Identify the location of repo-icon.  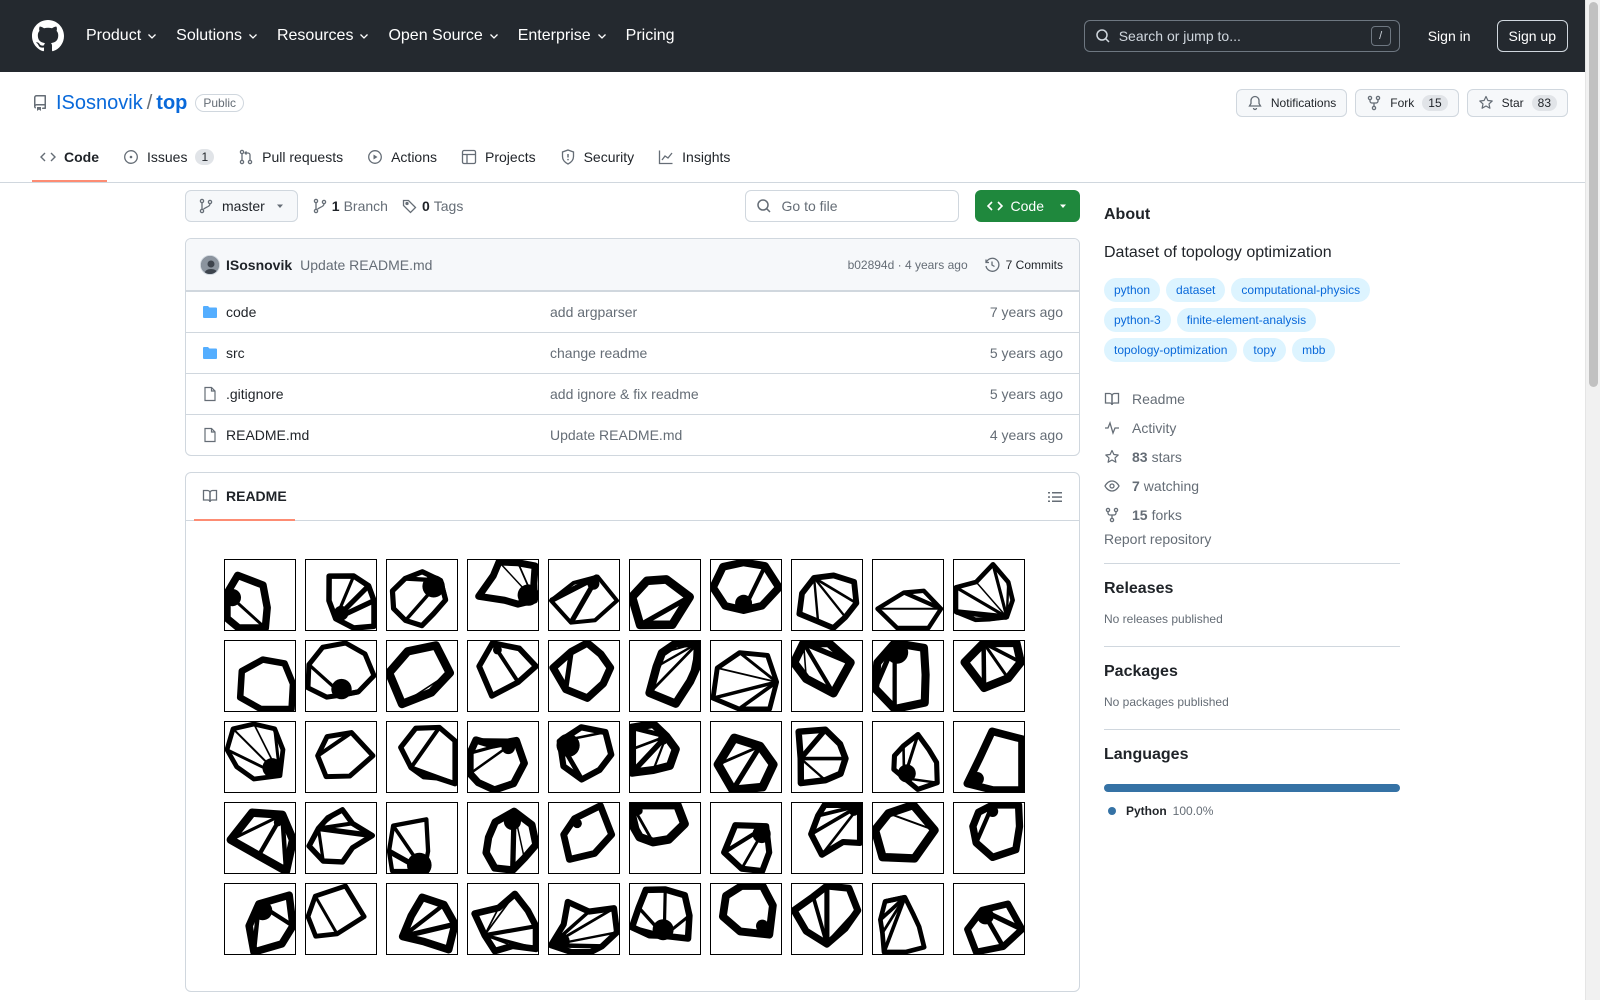
(39, 103).